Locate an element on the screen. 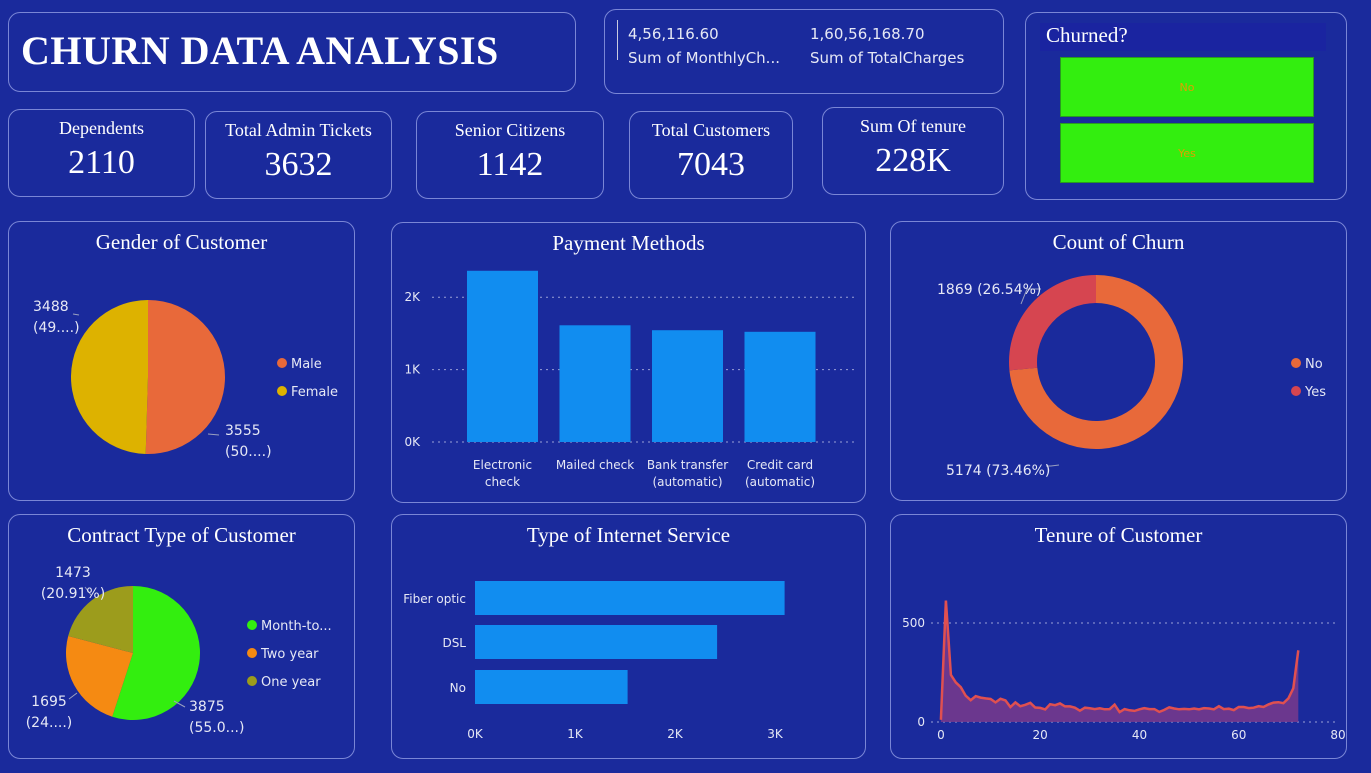 The height and width of the screenshot is (773, 1371). churn-legend-label-0: No is located at coordinates (1314, 364).